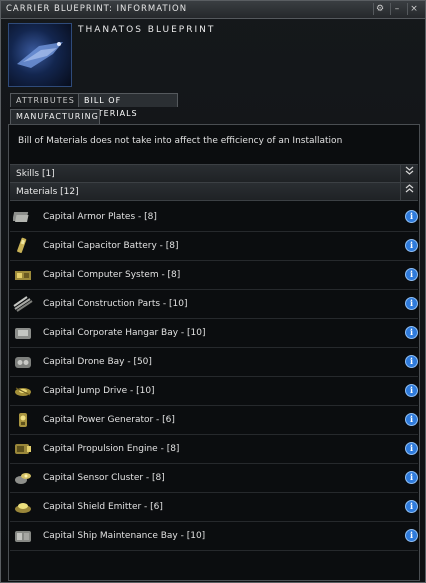  Describe the element at coordinates (214, 507) in the screenshot. I see `list-item: Capital Shield Emitter - [6] i` at that location.